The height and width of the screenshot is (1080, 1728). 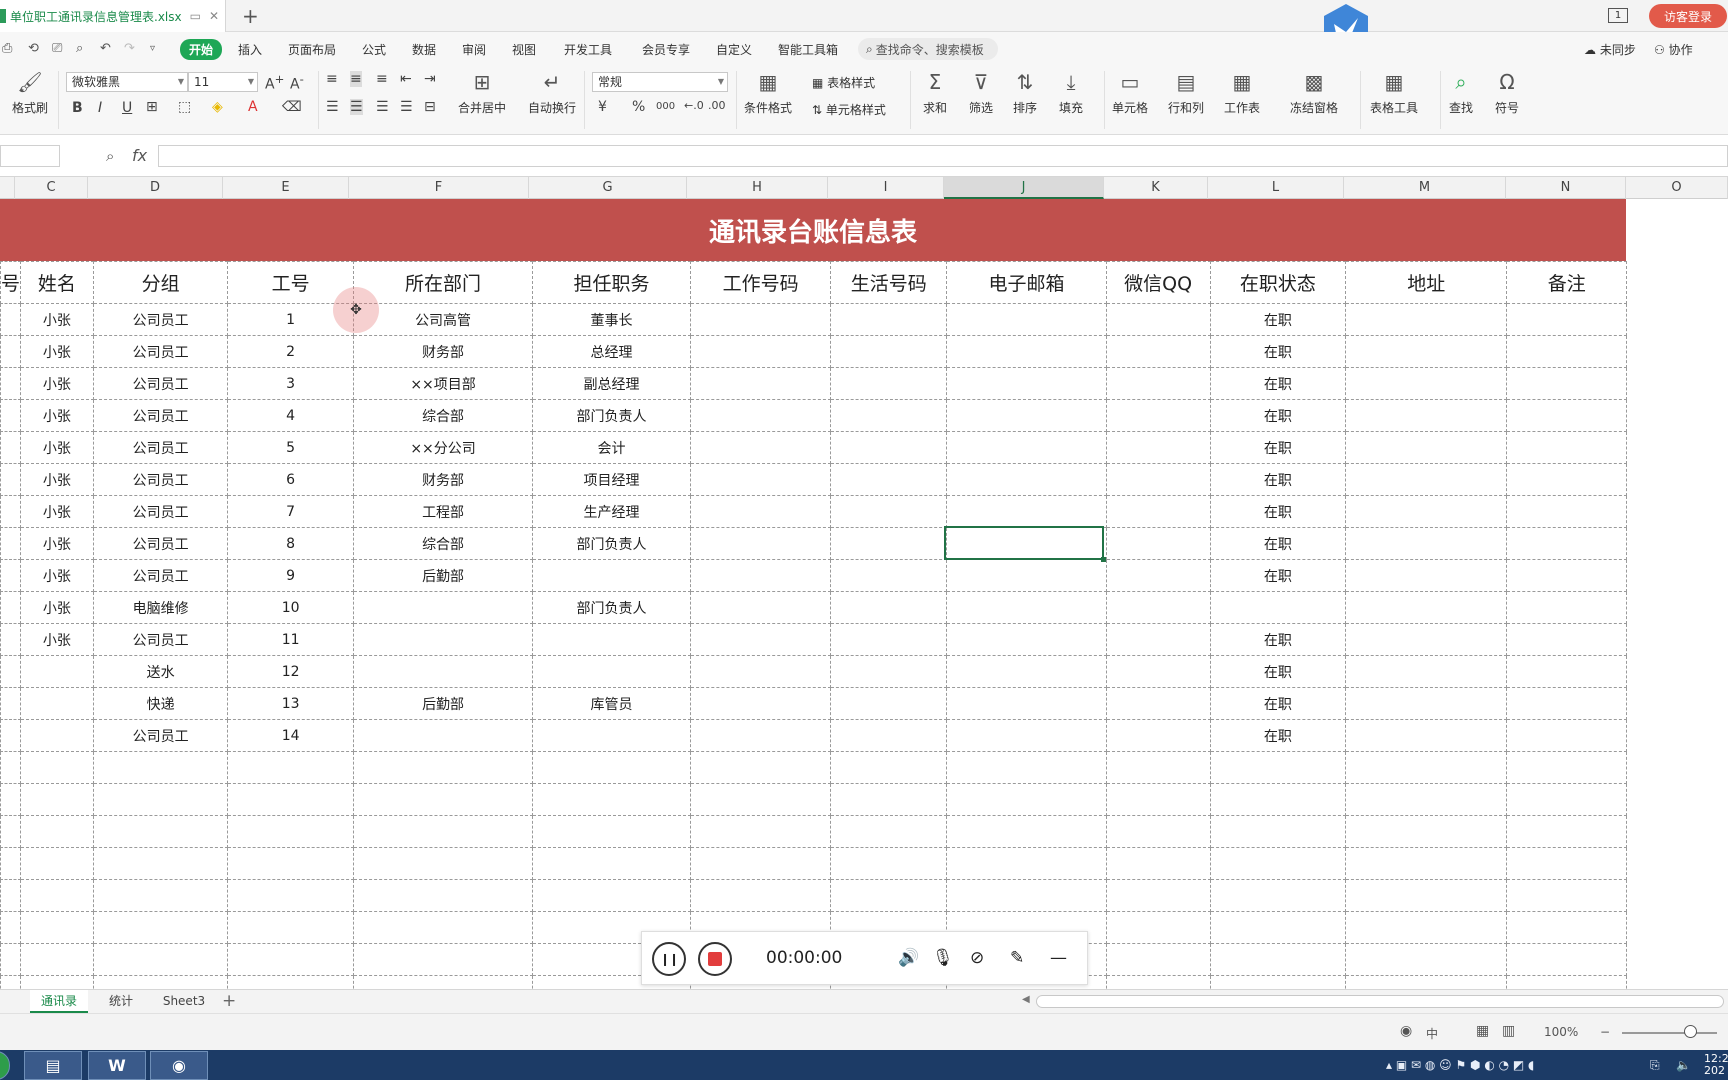 What do you see at coordinates (908, 958) in the screenshot?
I see `speaker-icon: 🔊` at bounding box center [908, 958].